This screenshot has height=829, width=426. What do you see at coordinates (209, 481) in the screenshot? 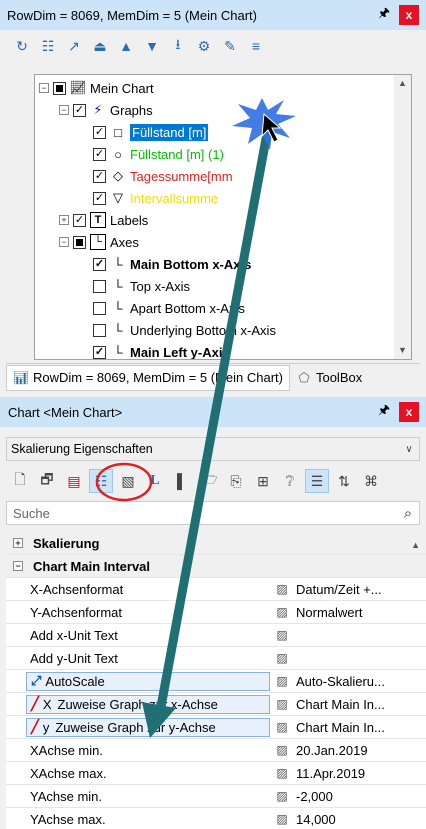
I see `open-icon: 🗁︎` at bounding box center [209, 481].